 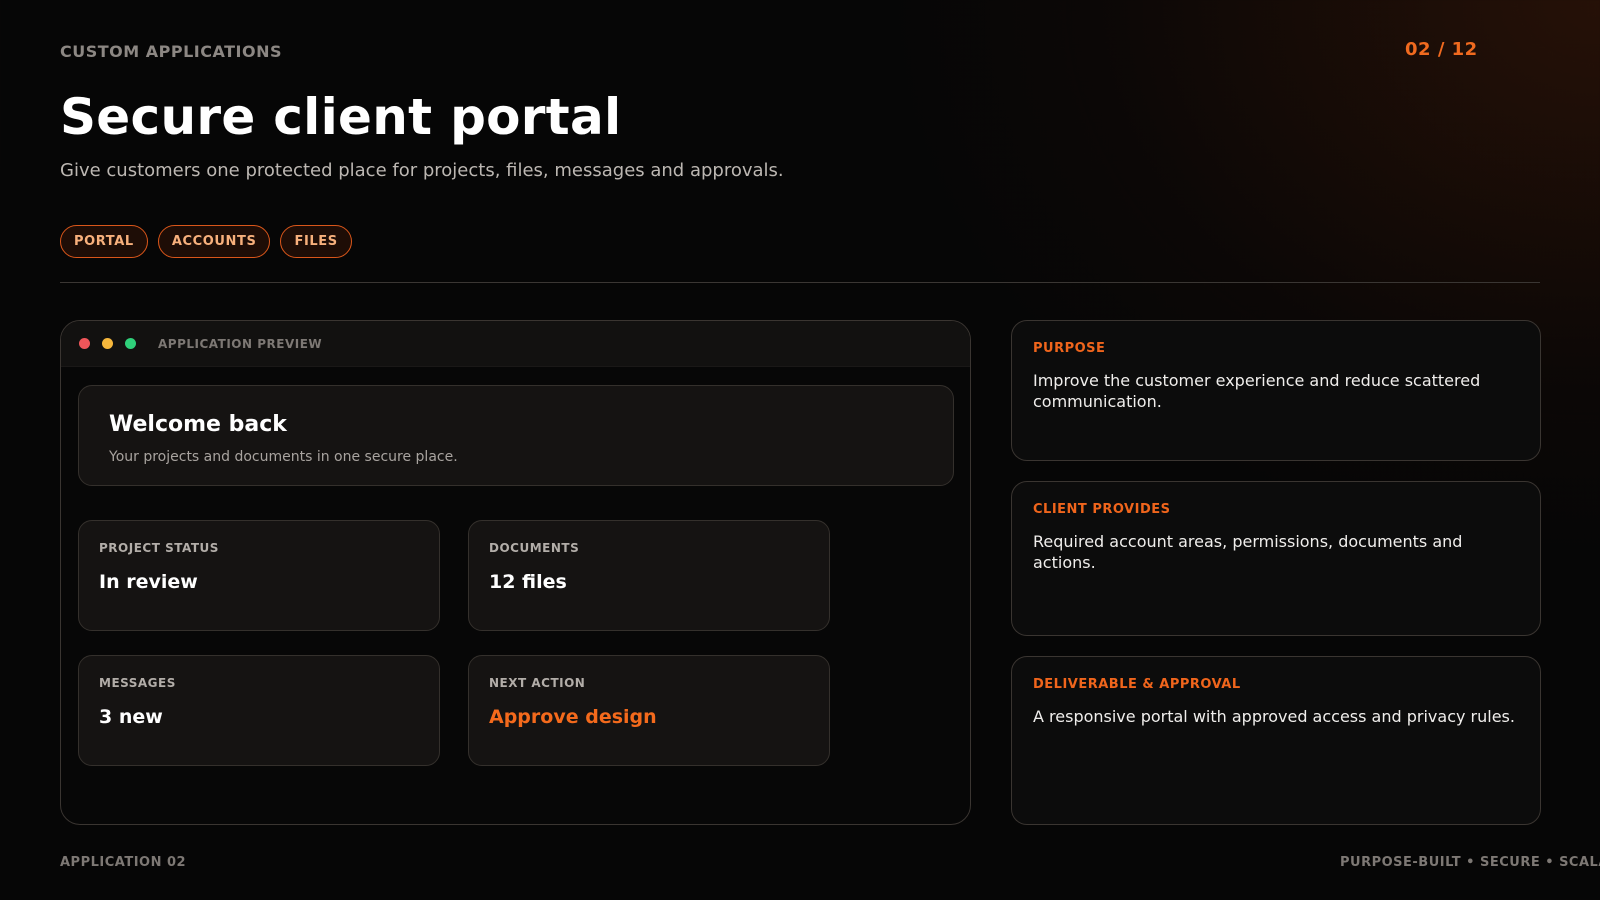 I want to click on tag-list: PORTAL ACCOUNTS FILES, so click(x=206, y=241).